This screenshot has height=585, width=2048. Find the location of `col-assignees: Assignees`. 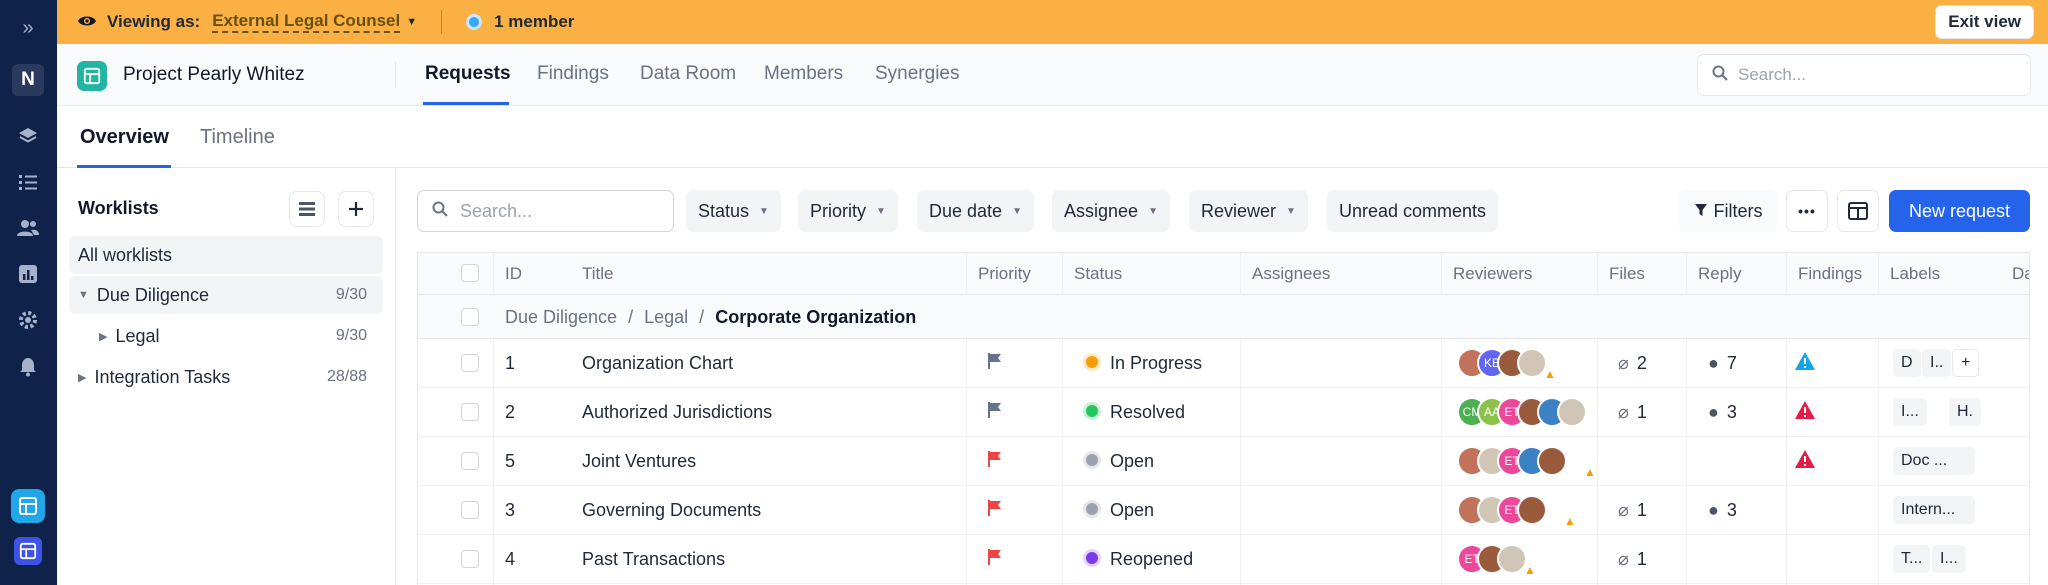

col-assignees: Assignees is located at coordinates (1291, 274).